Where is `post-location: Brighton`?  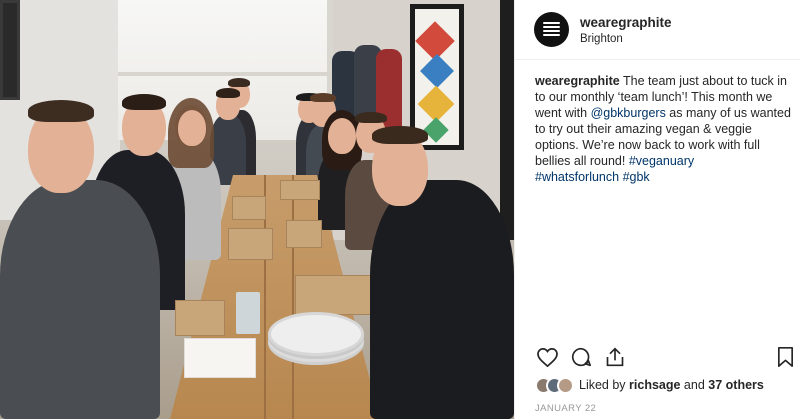 post-location: Brighton is located at coordinates (626, 39).